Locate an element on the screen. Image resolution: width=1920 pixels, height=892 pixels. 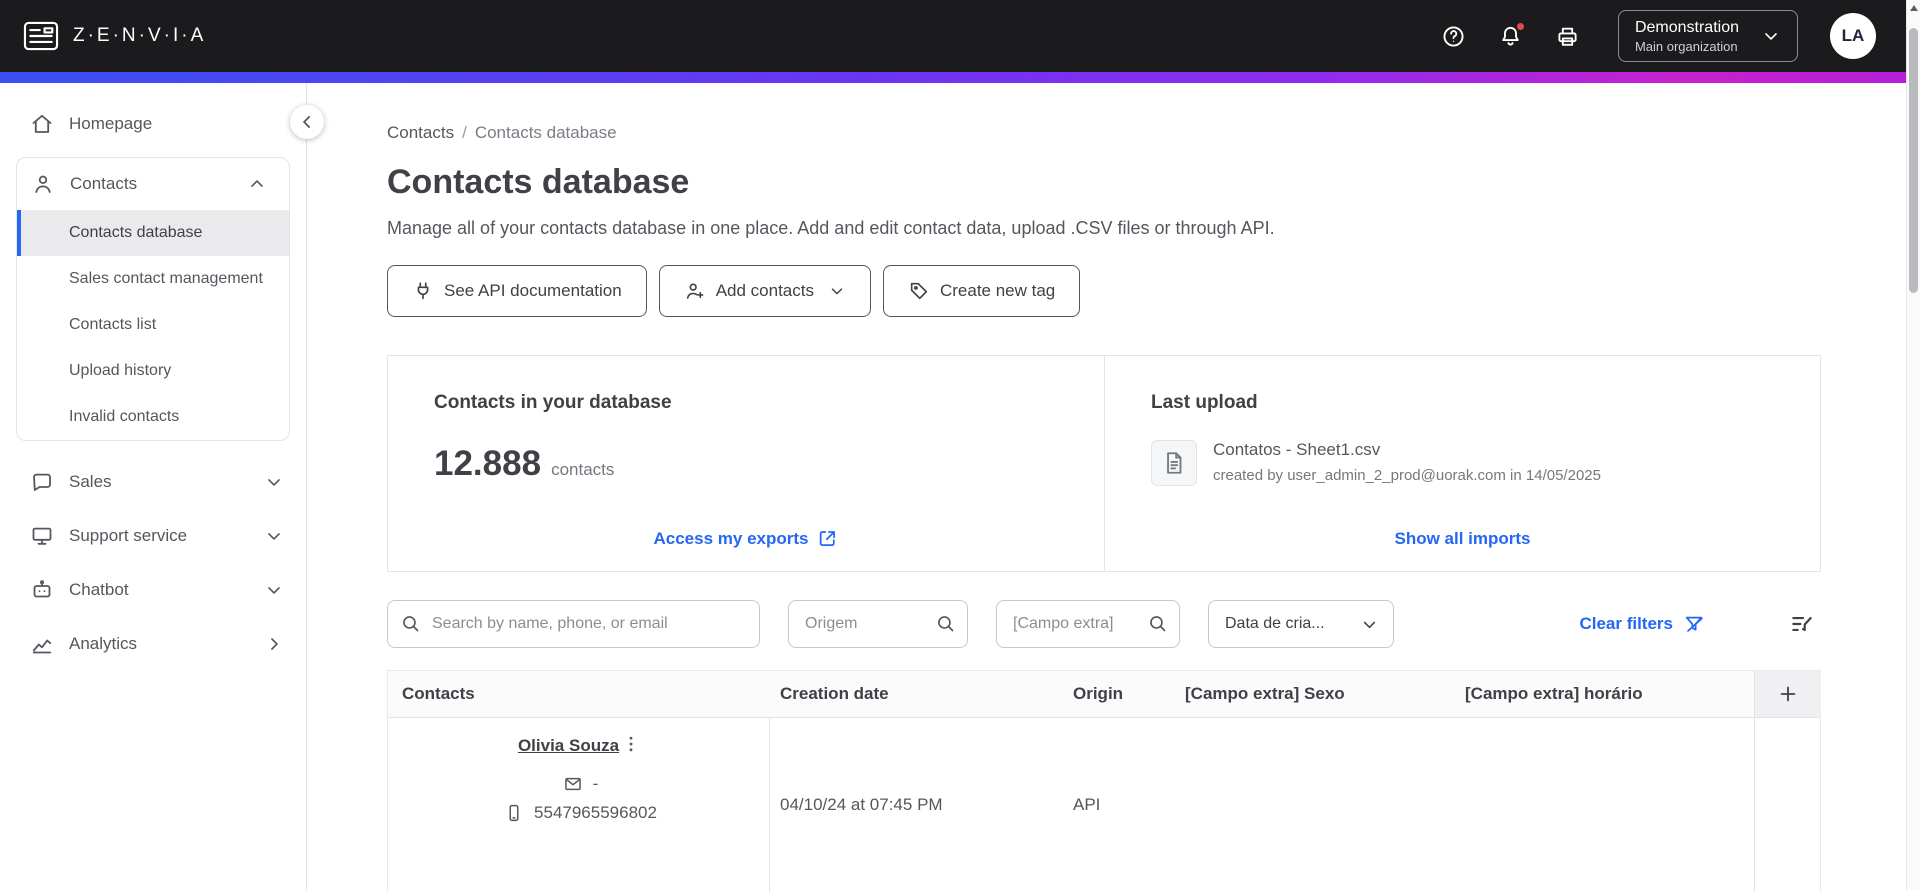
organization-subtitle: Main organization is located at coordinates (1686, 47).